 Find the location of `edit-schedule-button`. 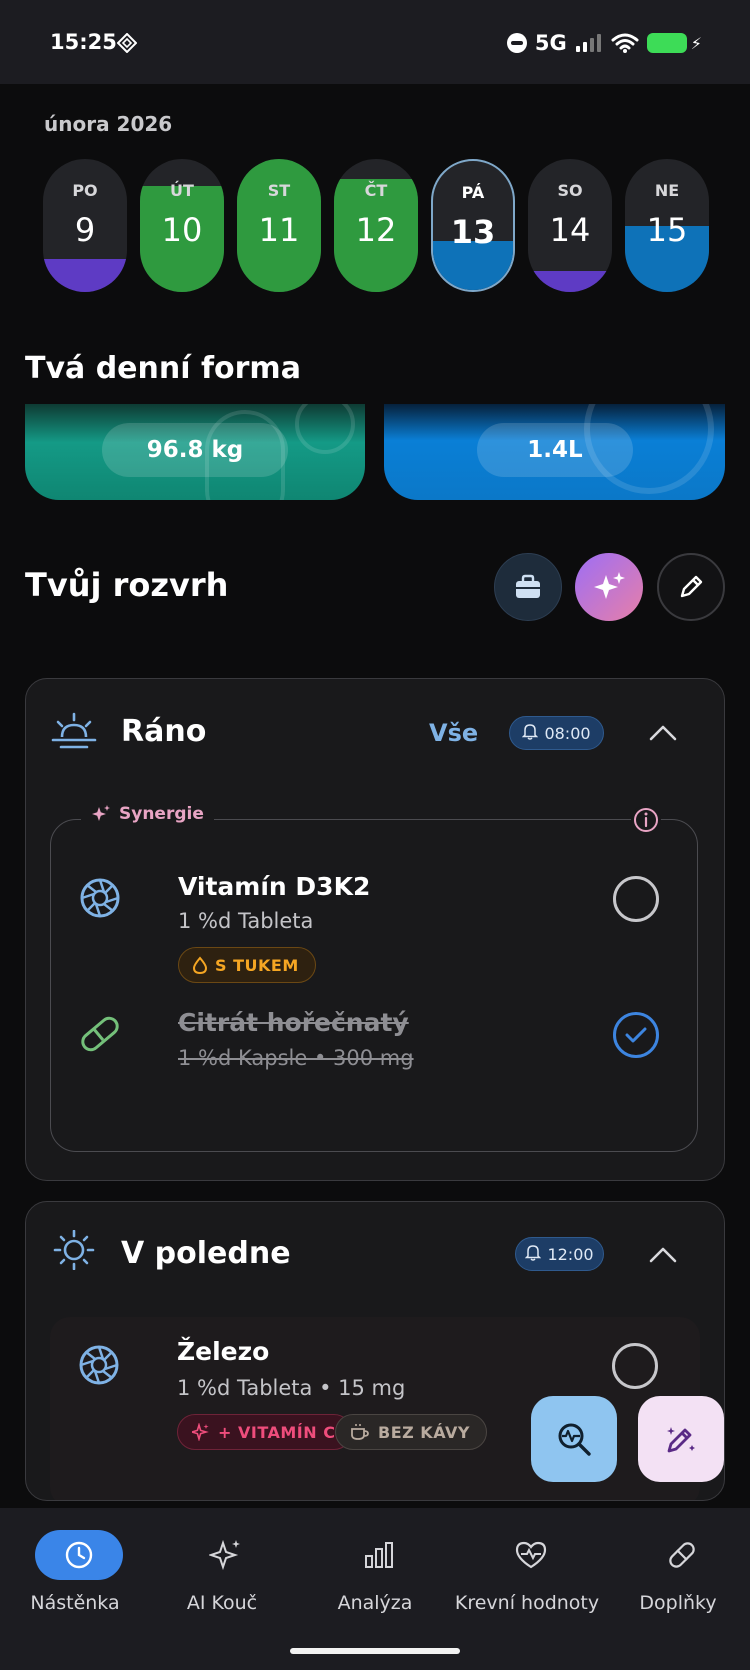

edit-schedule-button is located at coordinates (691, 587).